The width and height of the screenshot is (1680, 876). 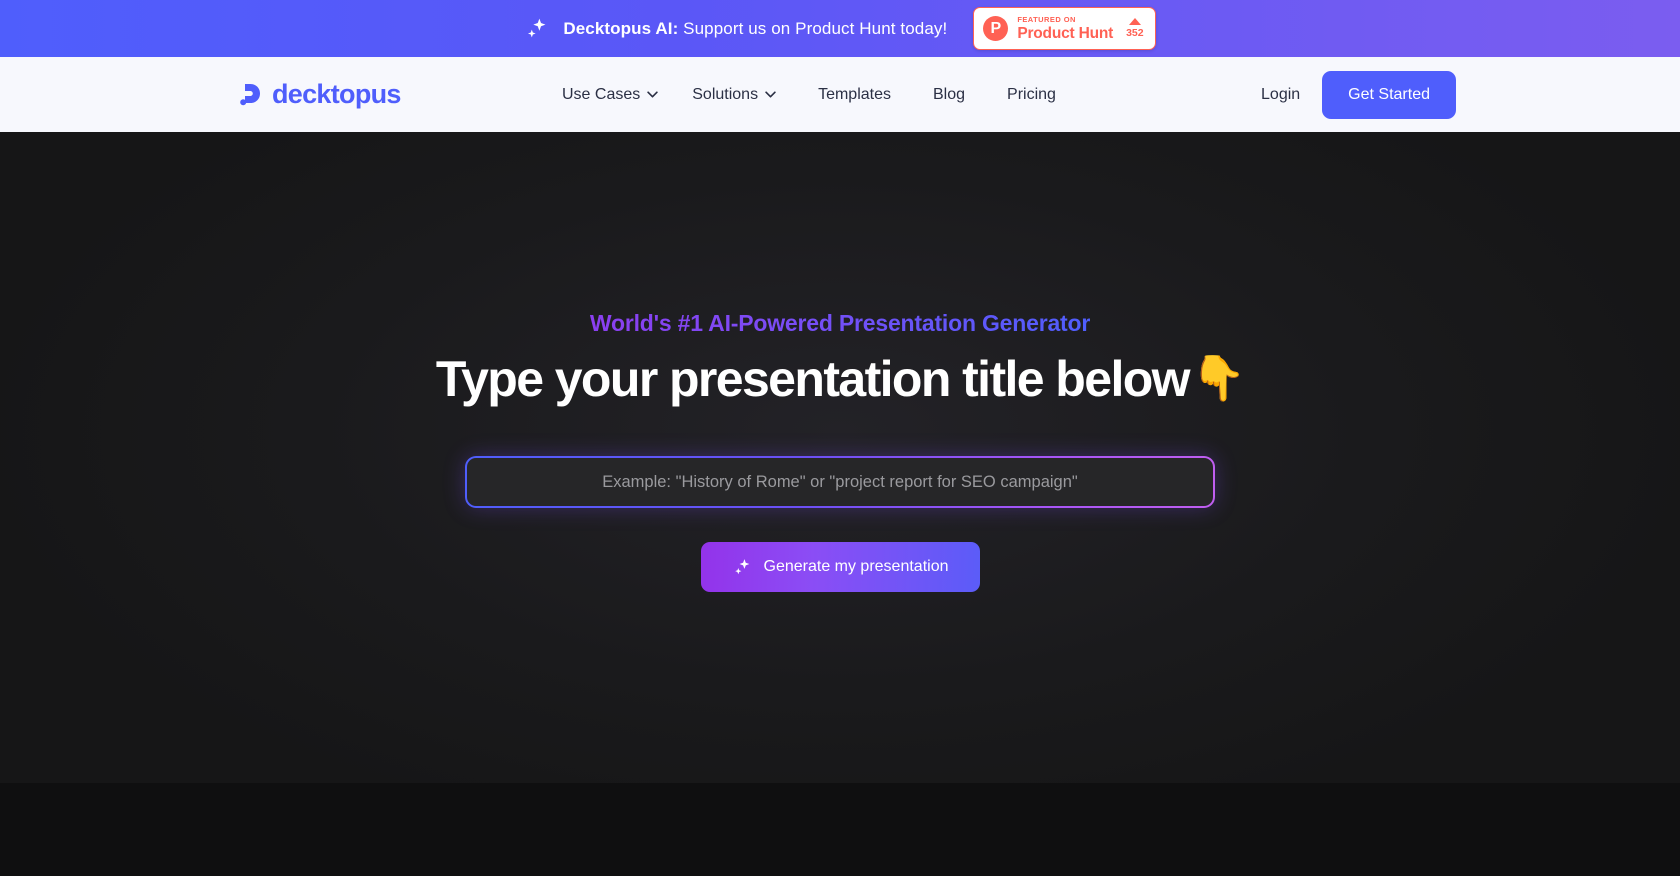 I want to click on product-hunt-logo-icon: P, so click(x=996, y=28).